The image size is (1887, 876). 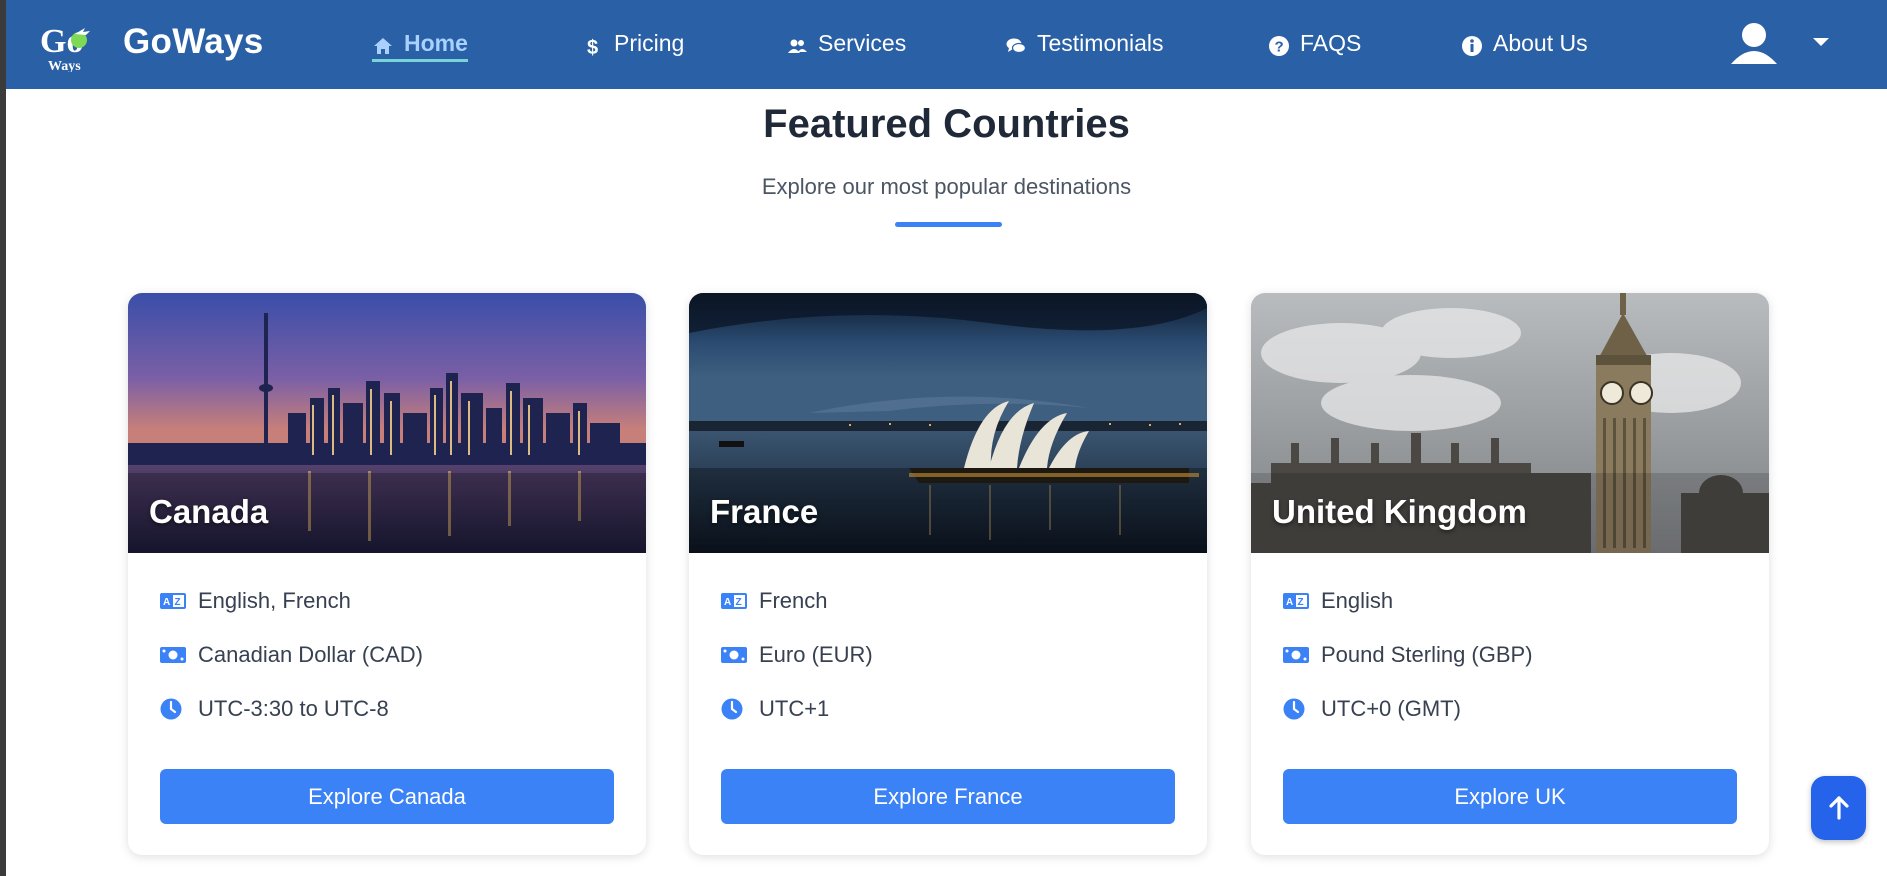 I want to click on dollar-icon: $, so click(x=593, y=47).